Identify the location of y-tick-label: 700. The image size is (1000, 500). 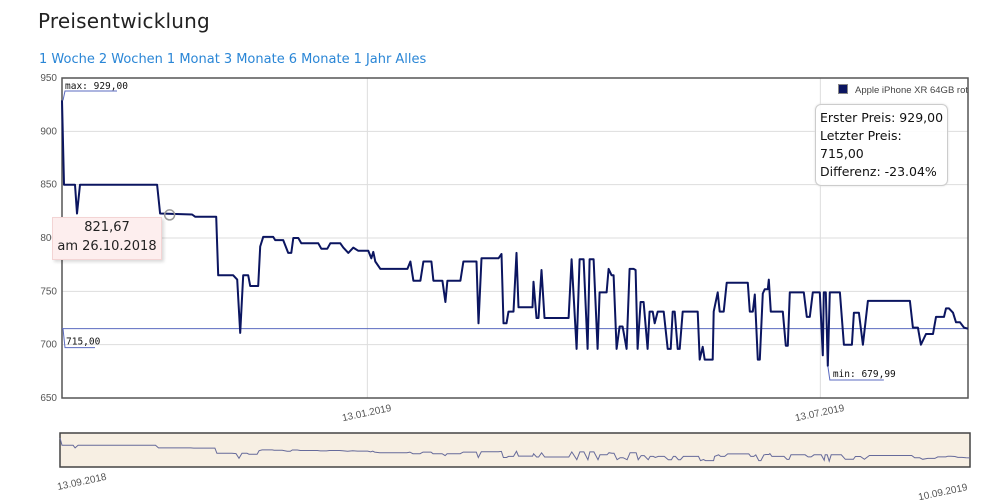
(48, 345).